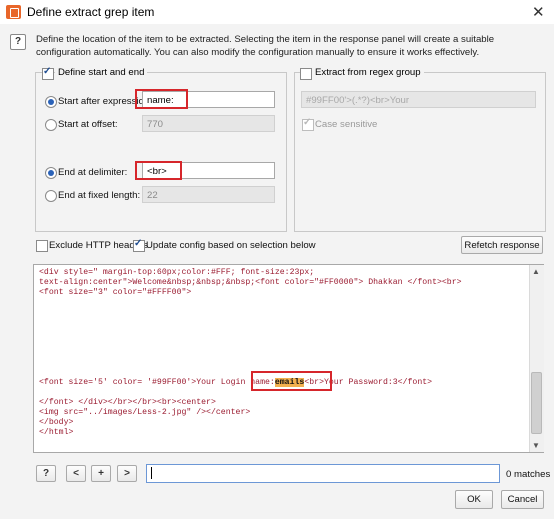 This screenshot has height=519, width=554. What do you see at coordinates (91, 12) in the screenshot?
I see `window-title: Define extract grep item` at bounding box center [91, 12].